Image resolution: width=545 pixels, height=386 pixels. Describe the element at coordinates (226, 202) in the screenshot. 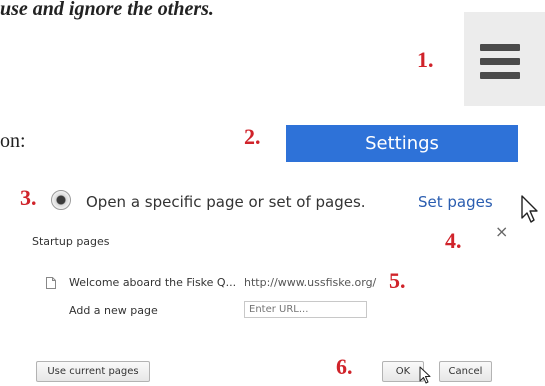

I see `radio-option-label: Open a specific page or set of pages.` at that location.